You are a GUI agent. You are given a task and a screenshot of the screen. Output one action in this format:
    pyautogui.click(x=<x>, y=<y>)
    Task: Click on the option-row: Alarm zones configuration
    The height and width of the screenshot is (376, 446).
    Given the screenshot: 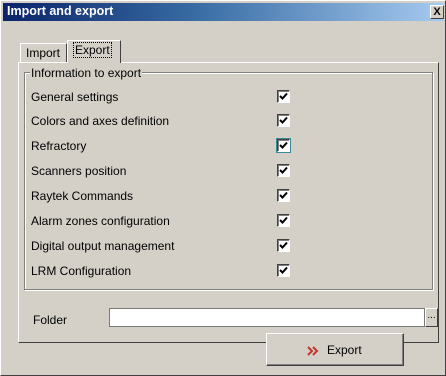 What is the action you would take?
    pyautogui.click(x=171, y=221)
    